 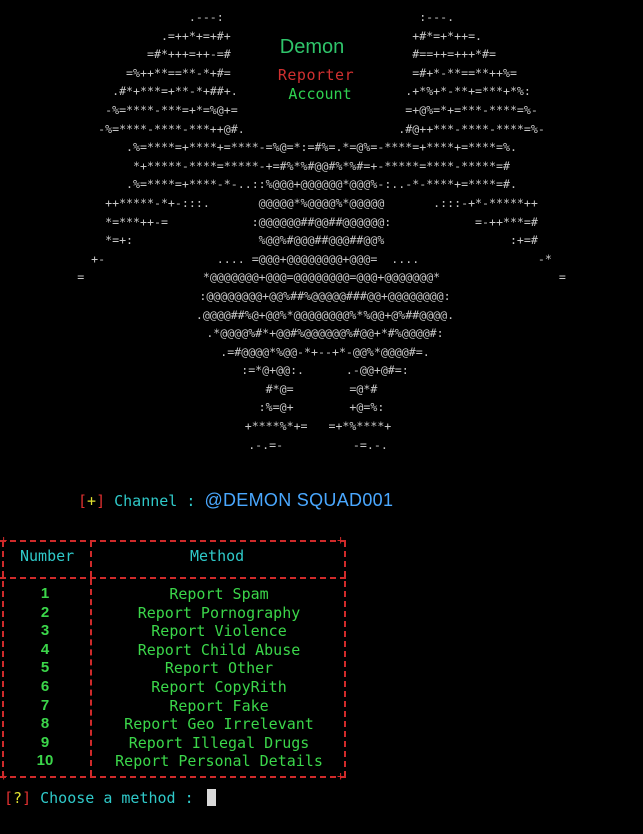 What do you see at coordinates (83, 501) in the screenshot?
I see `channel-bracket-open: [` at bounding box center [83, 501].